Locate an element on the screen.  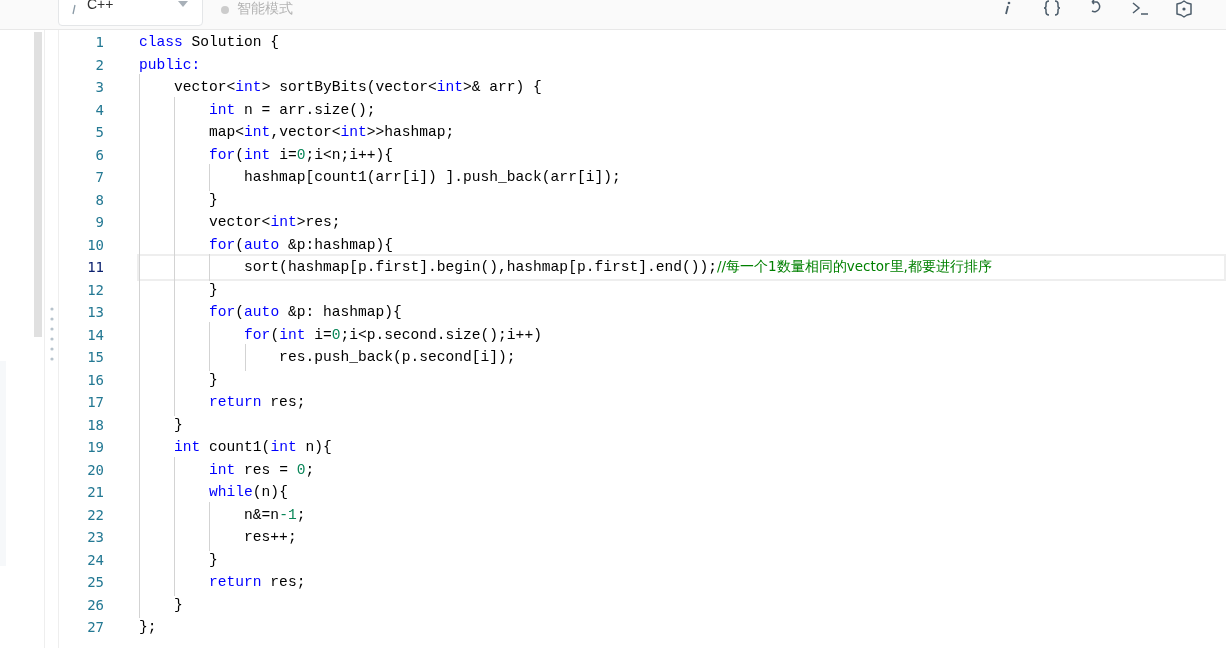
scrollbar is located at coordinates (38, 184).